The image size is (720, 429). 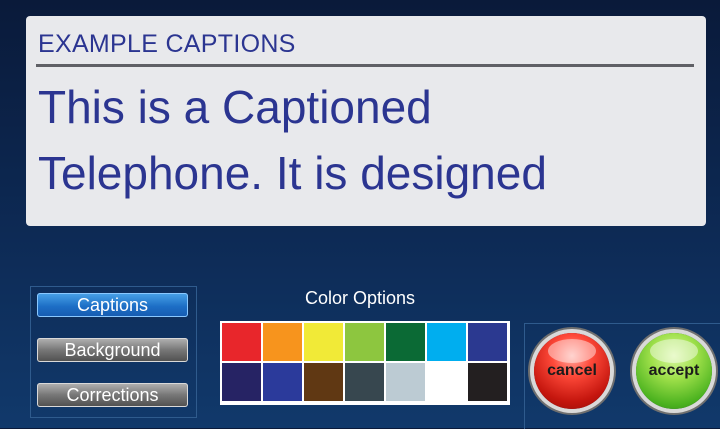 What do you see at coordinates (112, 305) in the screenshot?
I see `captions-mode-button: Captions` at bounding box center [112, 305].